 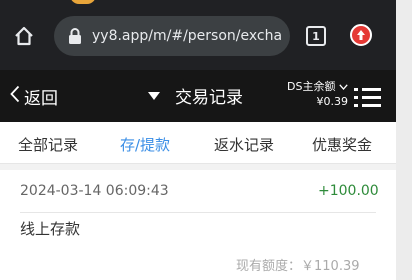 What do you see at coordinates (41, 99) in the screenshot?
I see `back-label: 返回` at bounding box center [41, 99].